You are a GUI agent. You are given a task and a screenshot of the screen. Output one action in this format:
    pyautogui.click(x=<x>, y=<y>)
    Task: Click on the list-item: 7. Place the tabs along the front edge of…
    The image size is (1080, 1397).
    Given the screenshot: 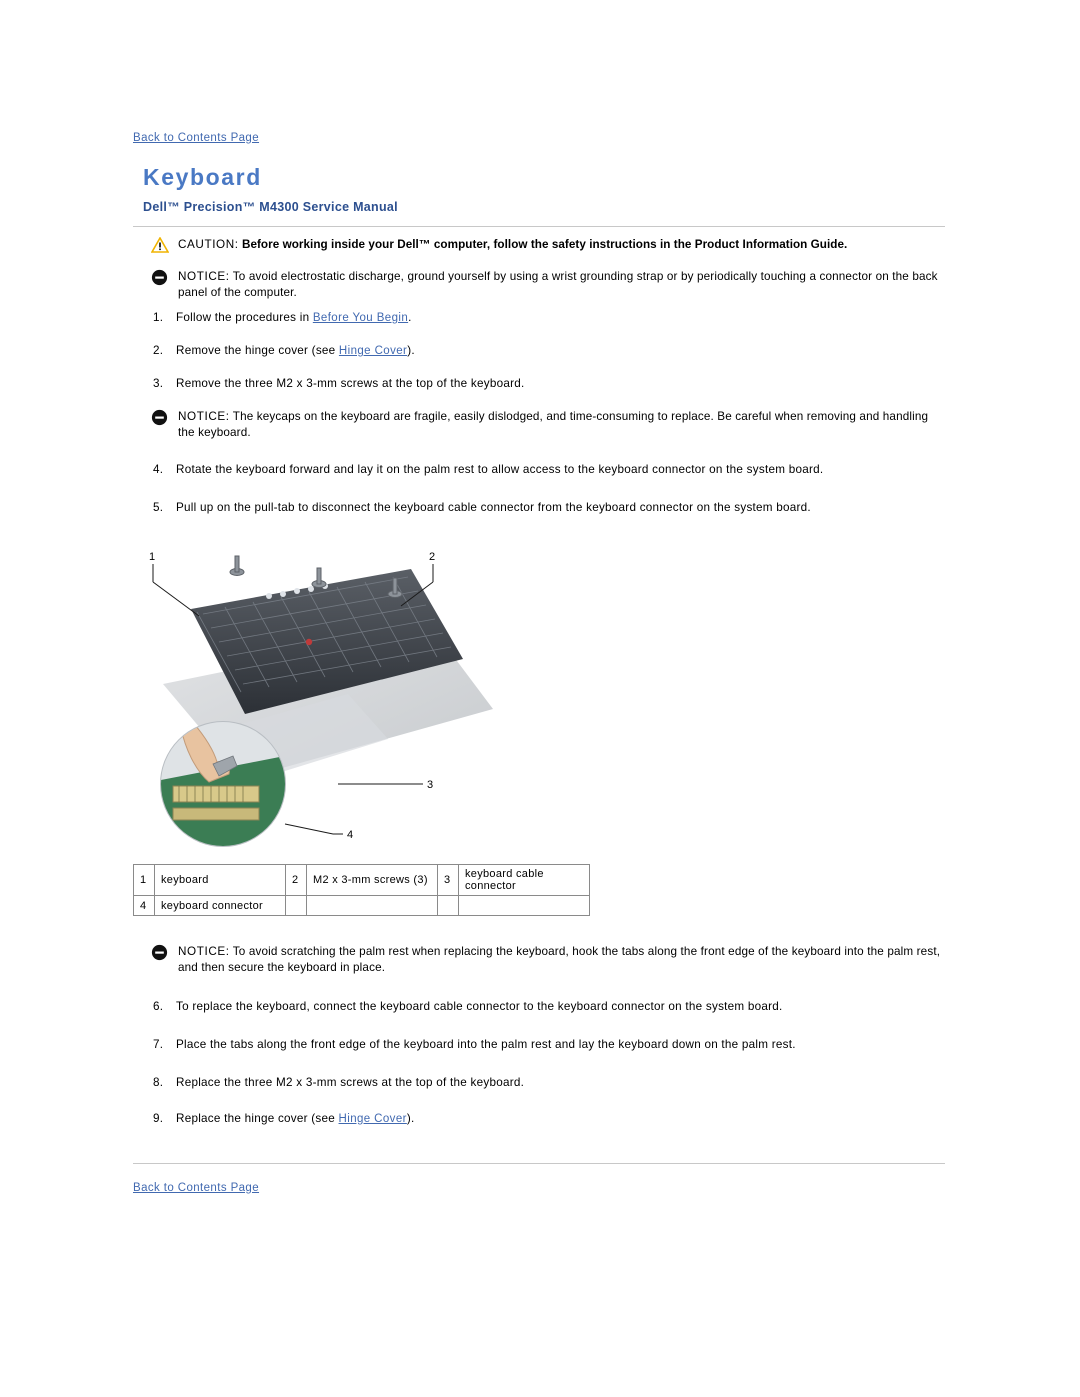 What is the action you would take?
    pyautogui.click(x=544, y=1045)
    